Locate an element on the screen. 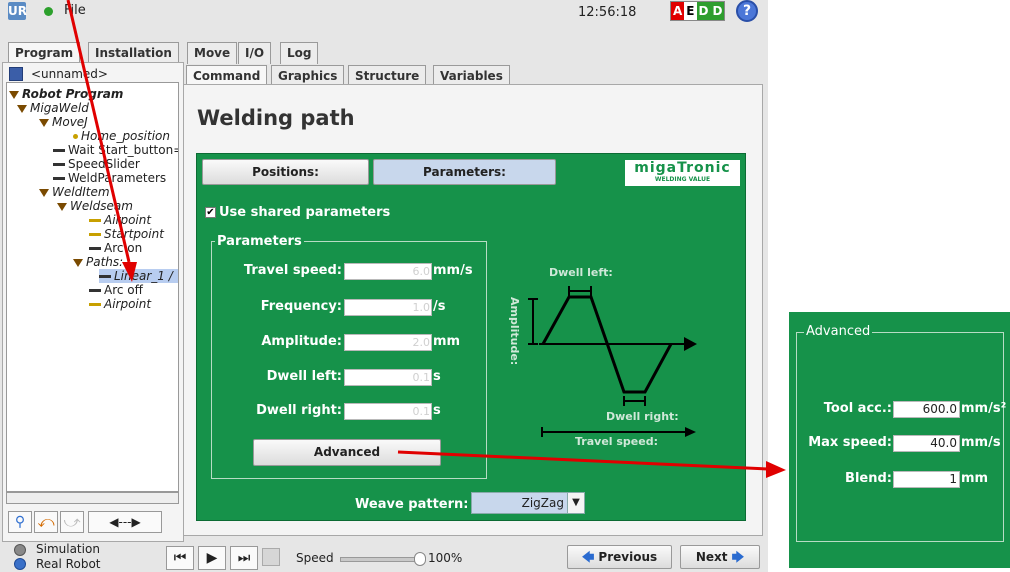  next-button: Next 🡆 is located at coordinates (720, 557).